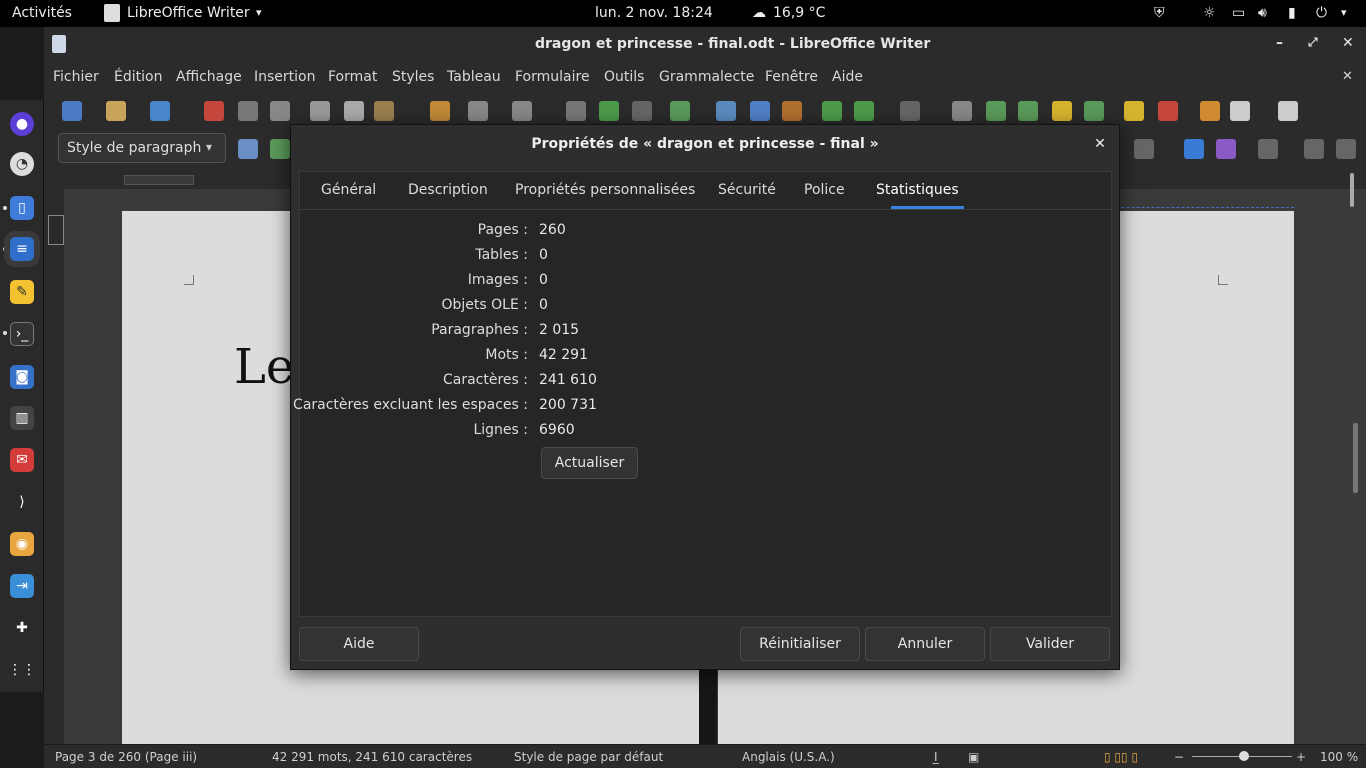 The image size is (1366, 768). Describe the element at coordinates (188, 13) in the screenshot. I see `app-menu-button: LibreOffice Writer` at that location.